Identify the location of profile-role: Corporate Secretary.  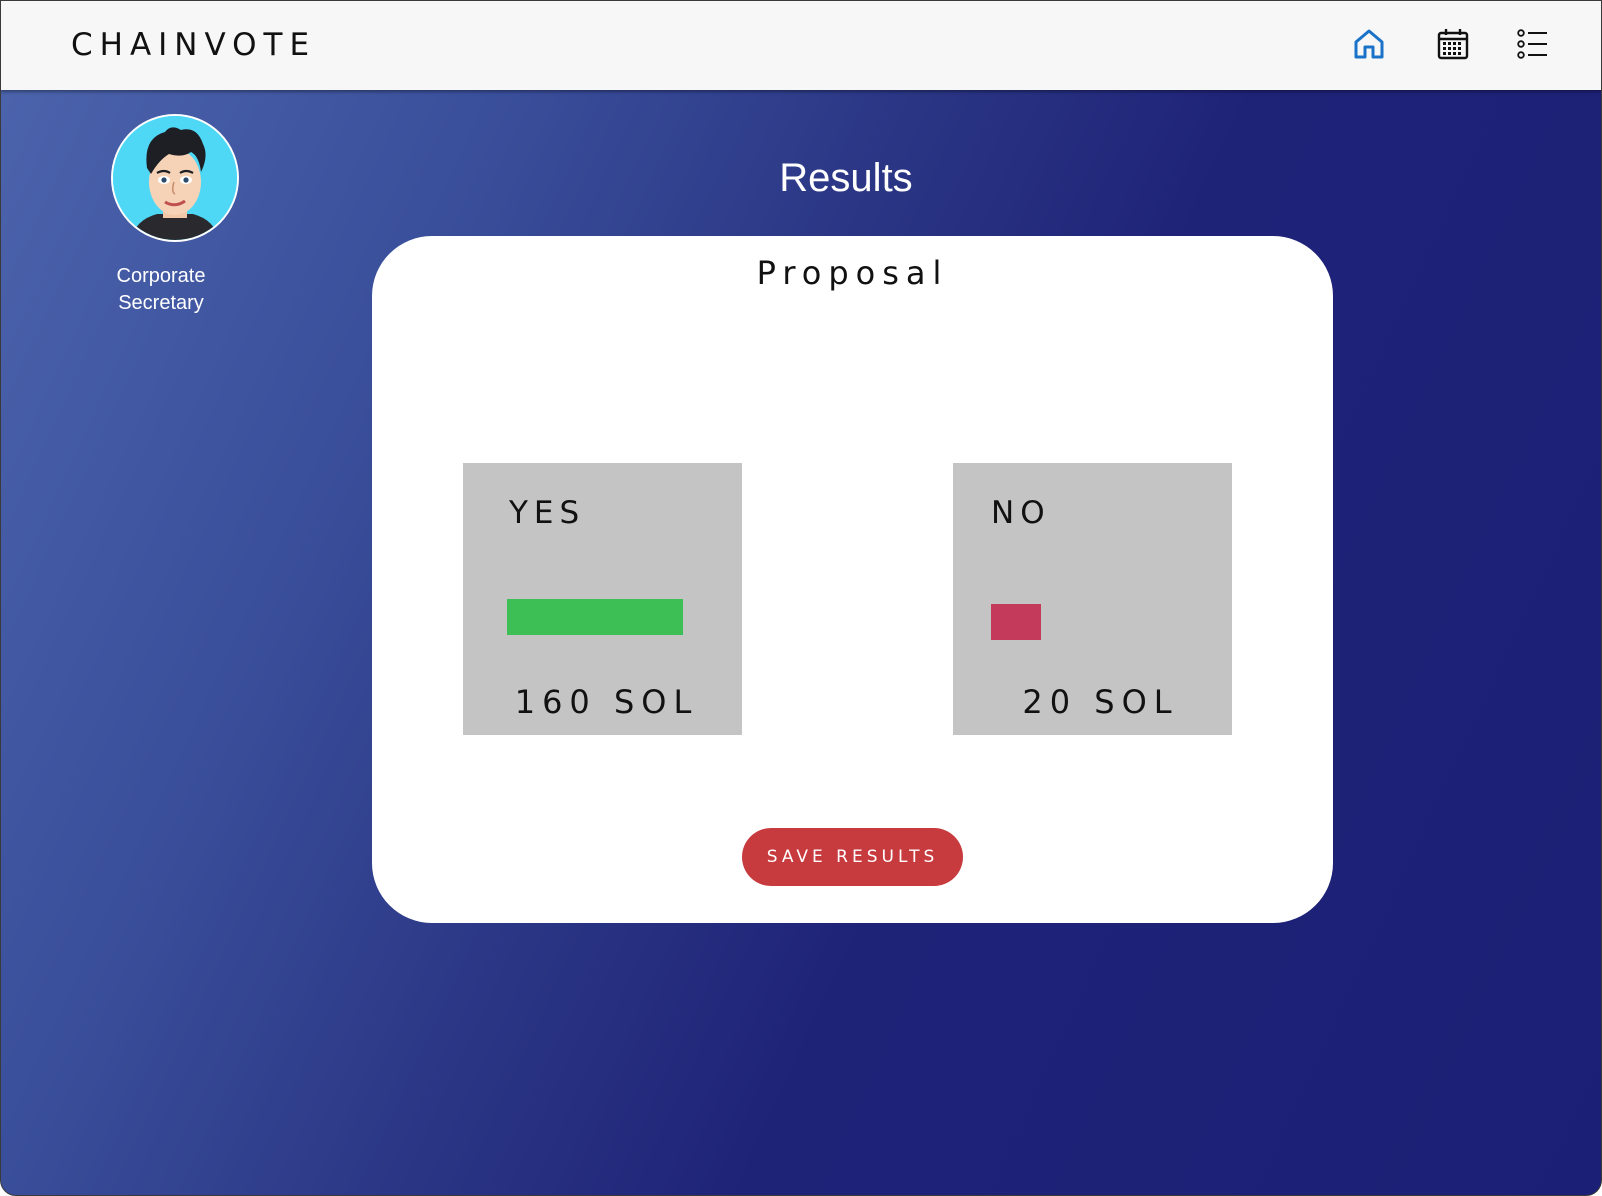
(161, 289).